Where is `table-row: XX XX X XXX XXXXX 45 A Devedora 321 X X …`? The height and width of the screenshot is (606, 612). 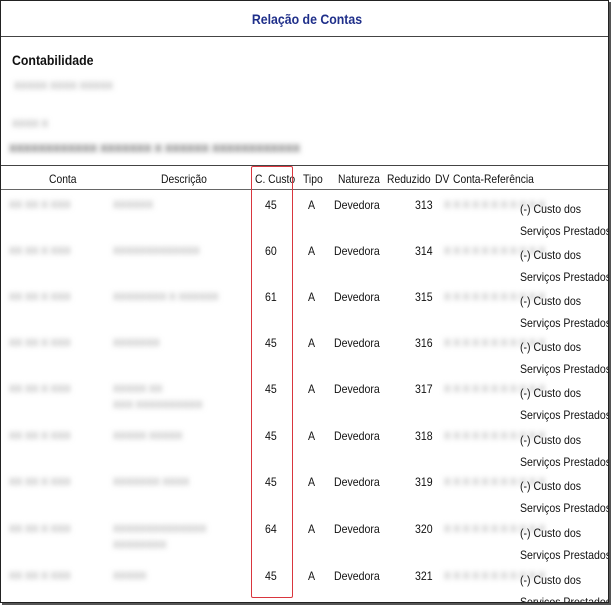 table-row: XX XX X XXX XXXXX 45 A Devedora 321 X X … is located at coordinates (304, 585).